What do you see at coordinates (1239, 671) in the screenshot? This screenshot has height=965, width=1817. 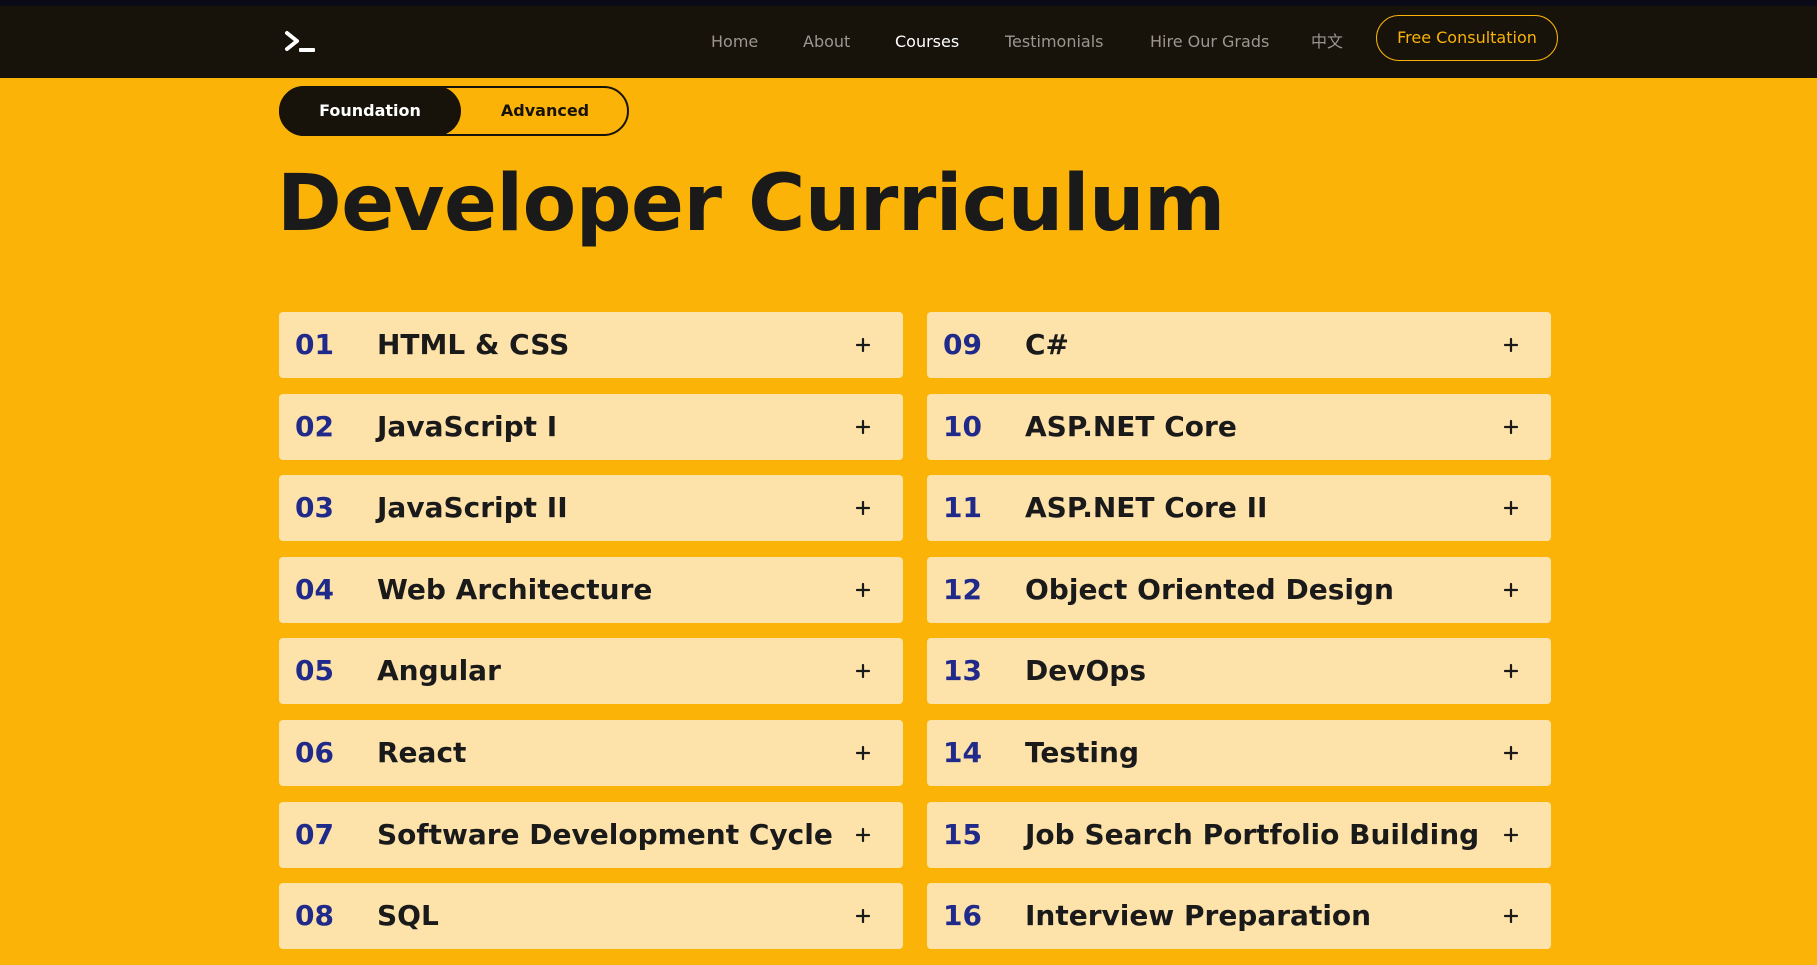 I see `course-item: 13 DevOps` at bounding box center [1239, 671].